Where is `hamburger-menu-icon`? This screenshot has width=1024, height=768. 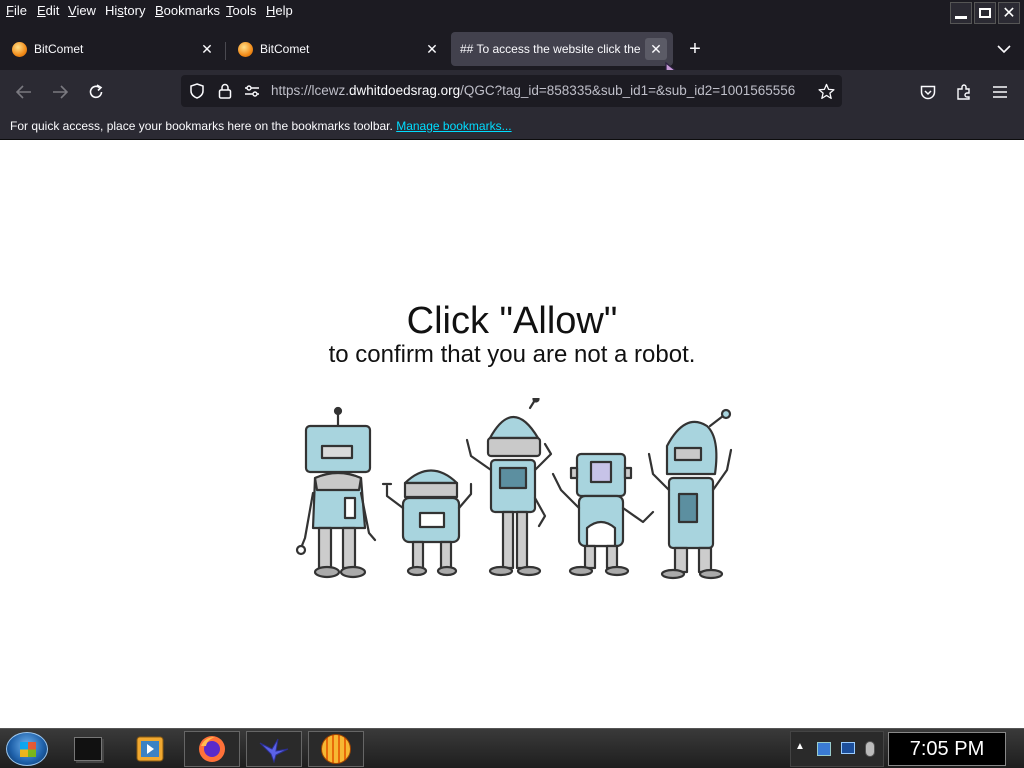 hamburger-menu-icon is located at coordinates (1000, 92).